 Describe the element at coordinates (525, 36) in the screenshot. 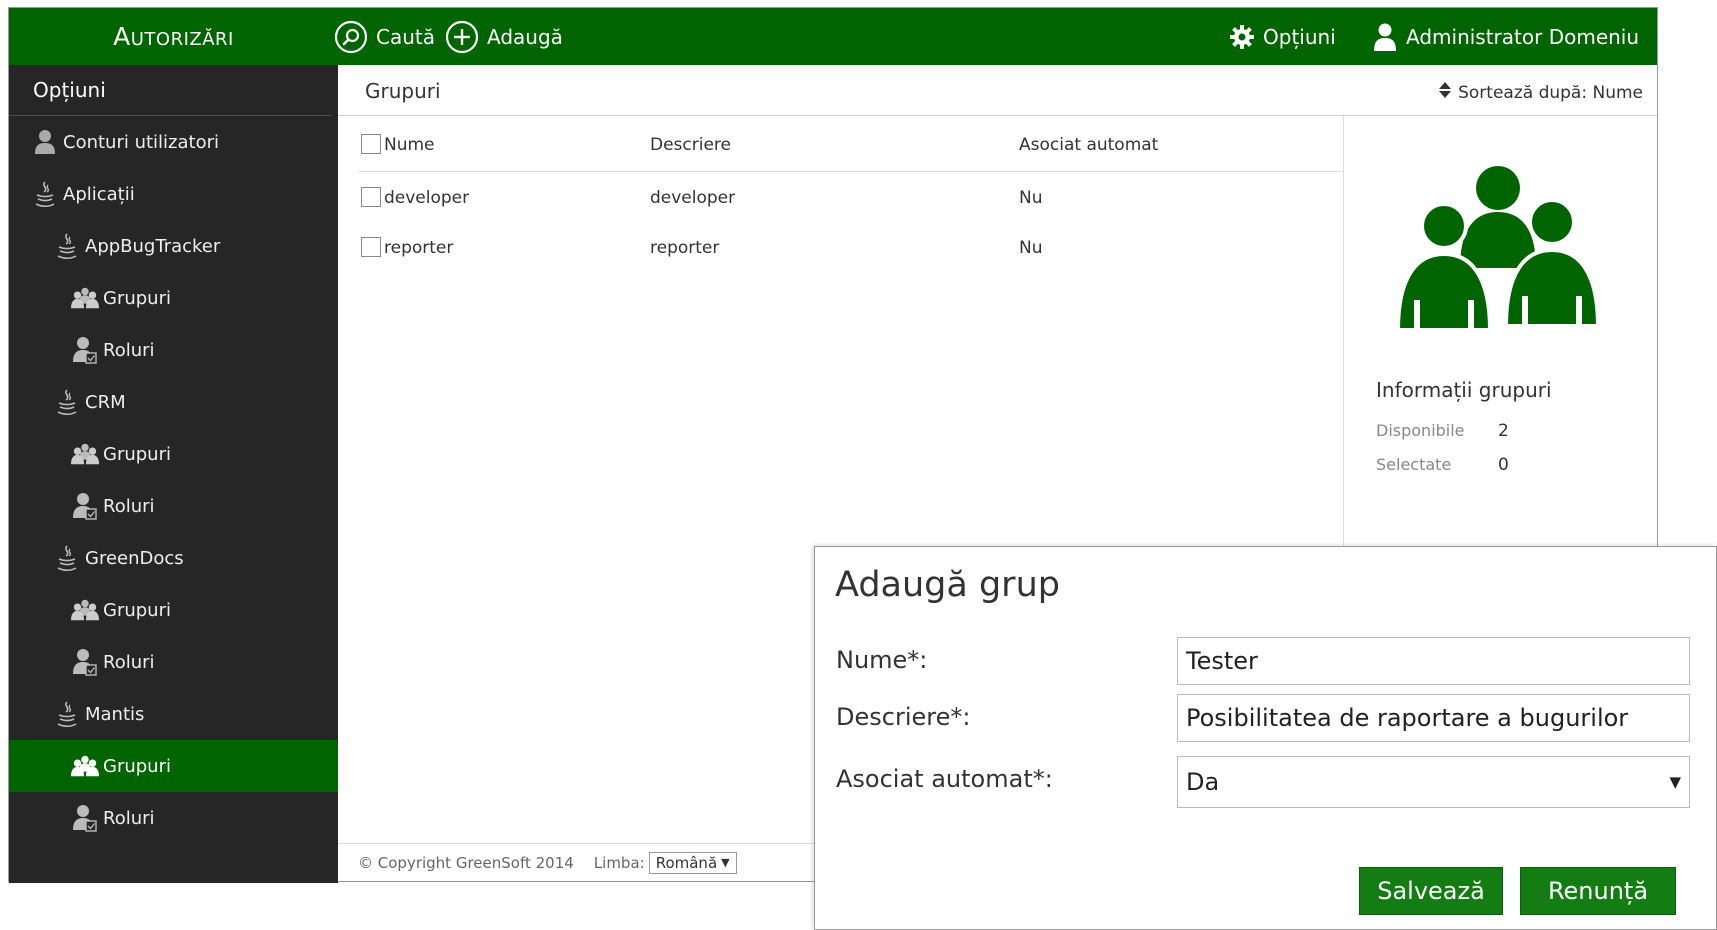

I see `add-label: Adaugă` at that location.